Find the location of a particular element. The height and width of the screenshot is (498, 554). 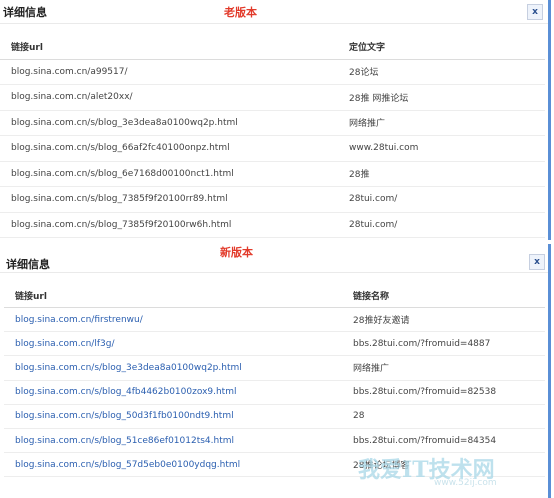

table-row: blog.sina.com.cn/firstrenwu/ 28推好友邀请 is located at coordinates (274, 320).